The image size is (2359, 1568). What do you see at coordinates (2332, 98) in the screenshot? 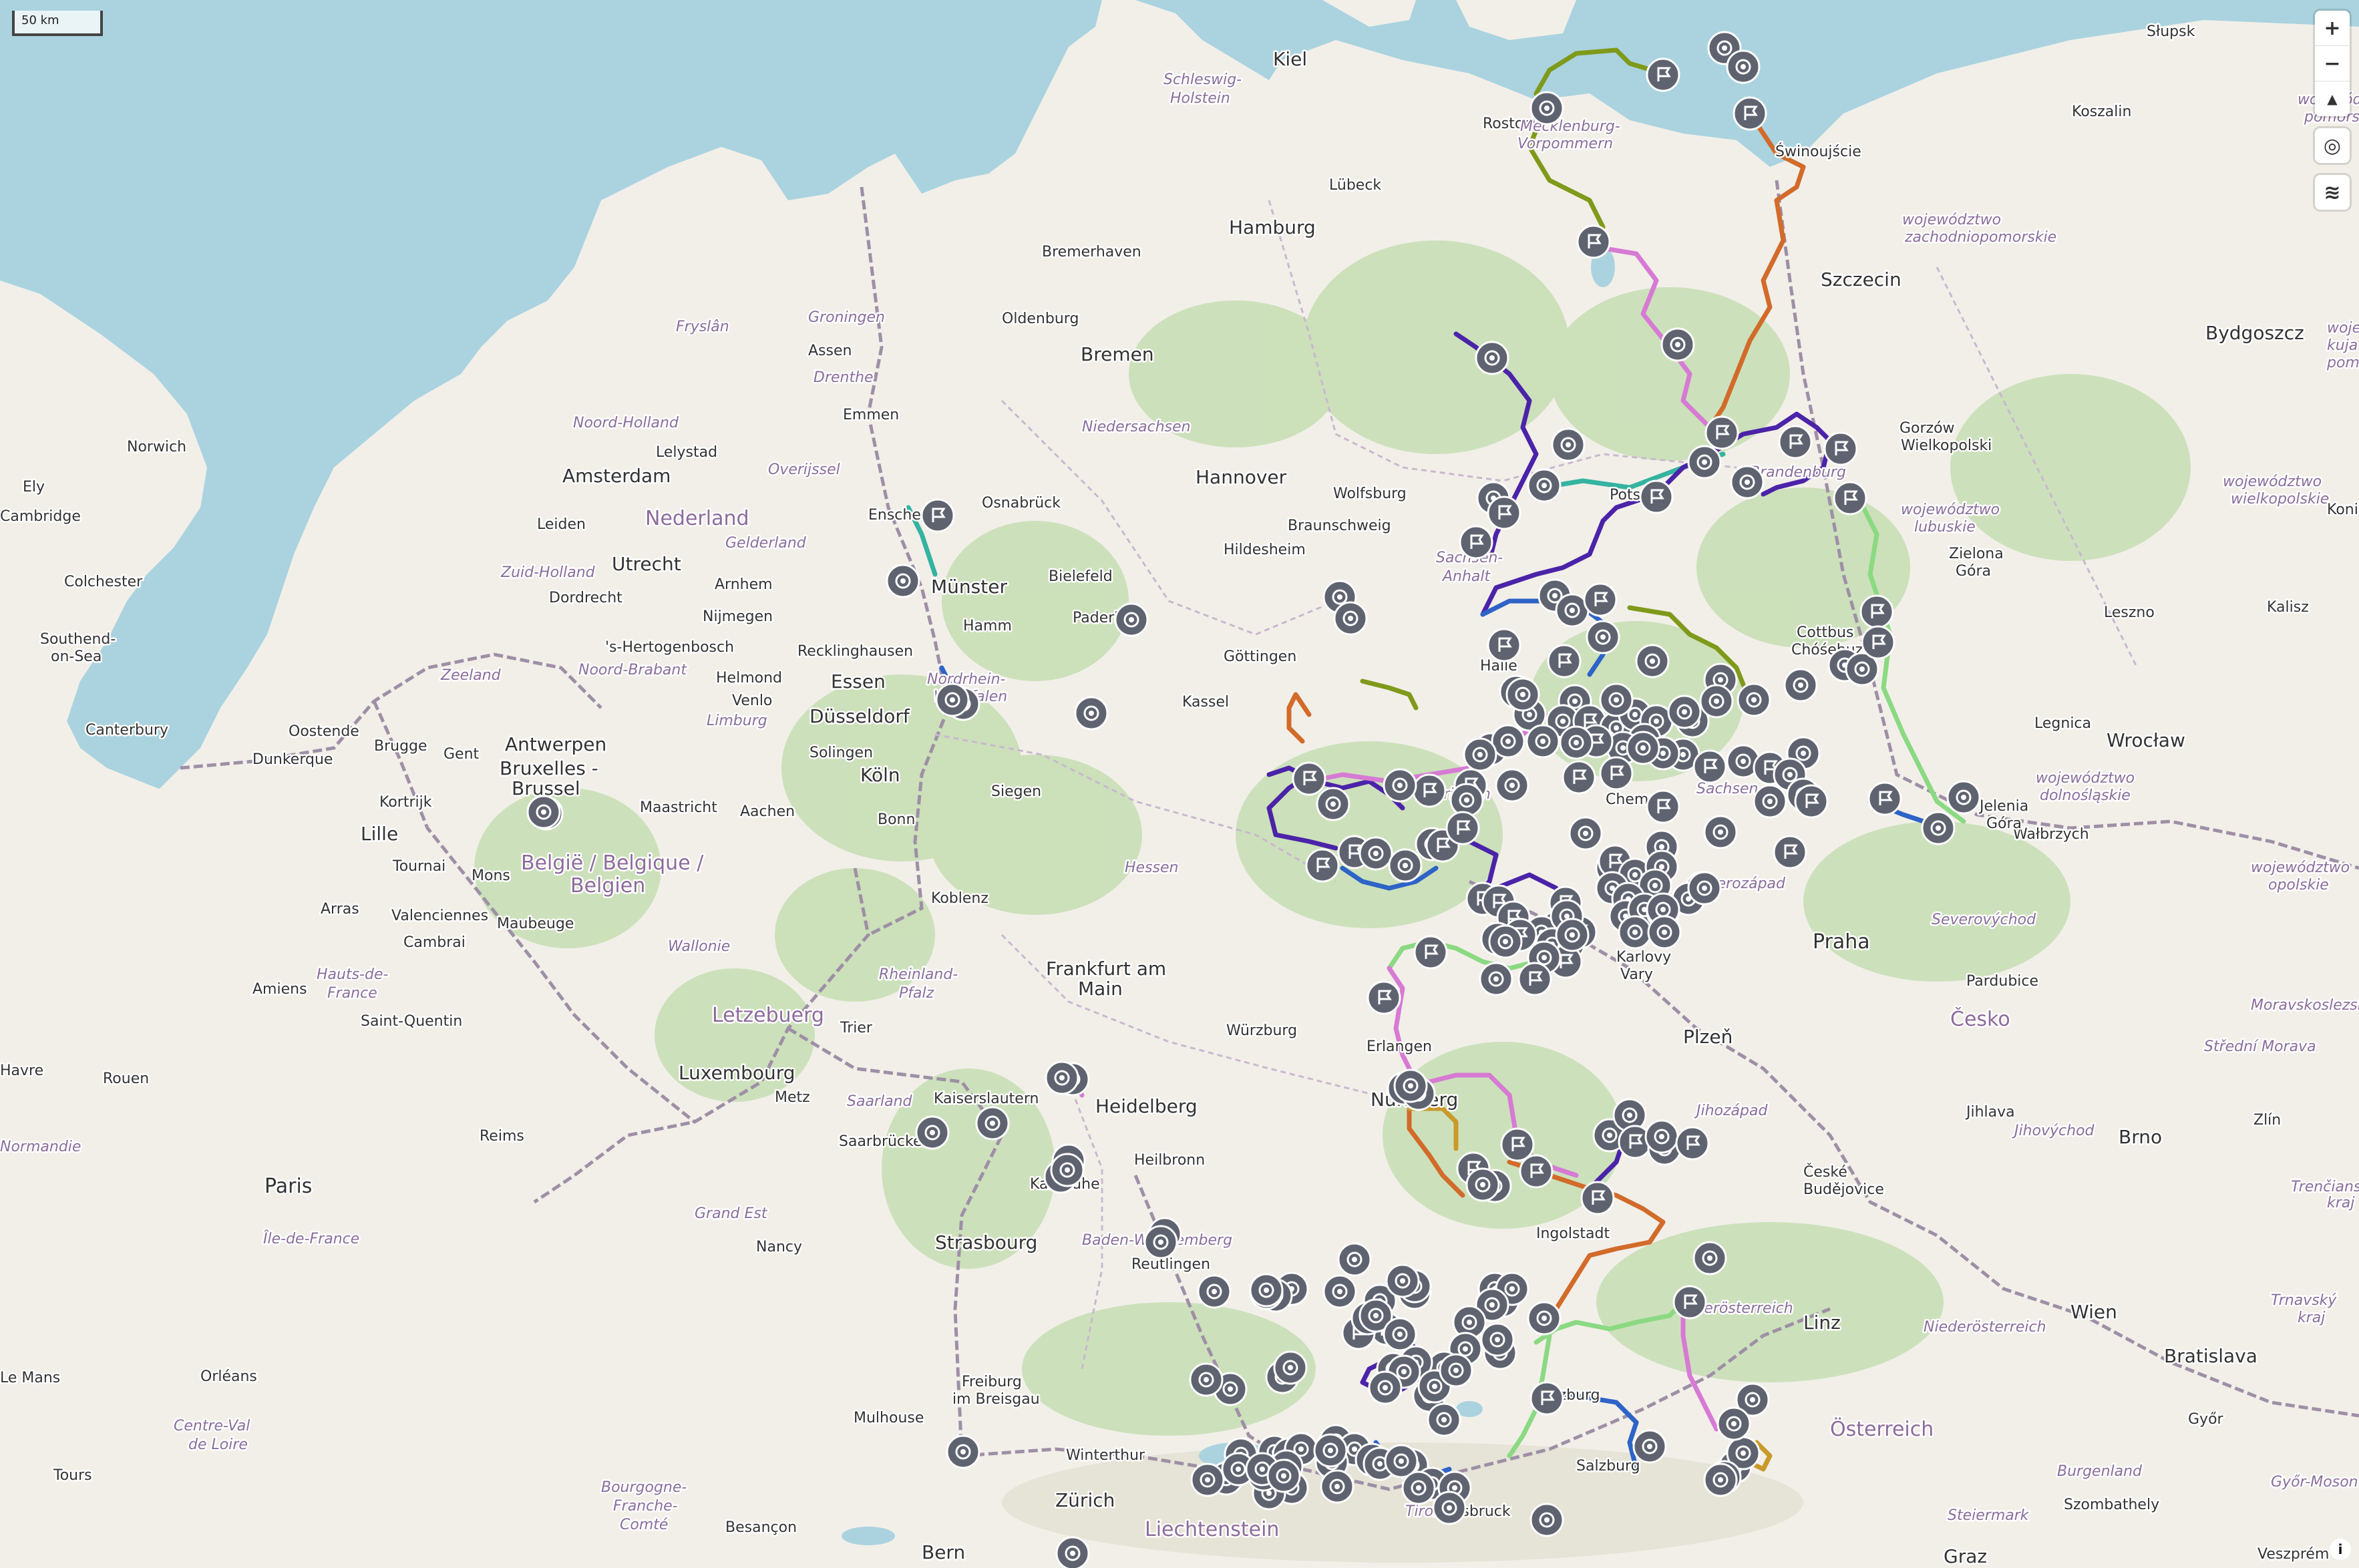
I see `compass-icon: ▲` at bounding box center [2332, 98].